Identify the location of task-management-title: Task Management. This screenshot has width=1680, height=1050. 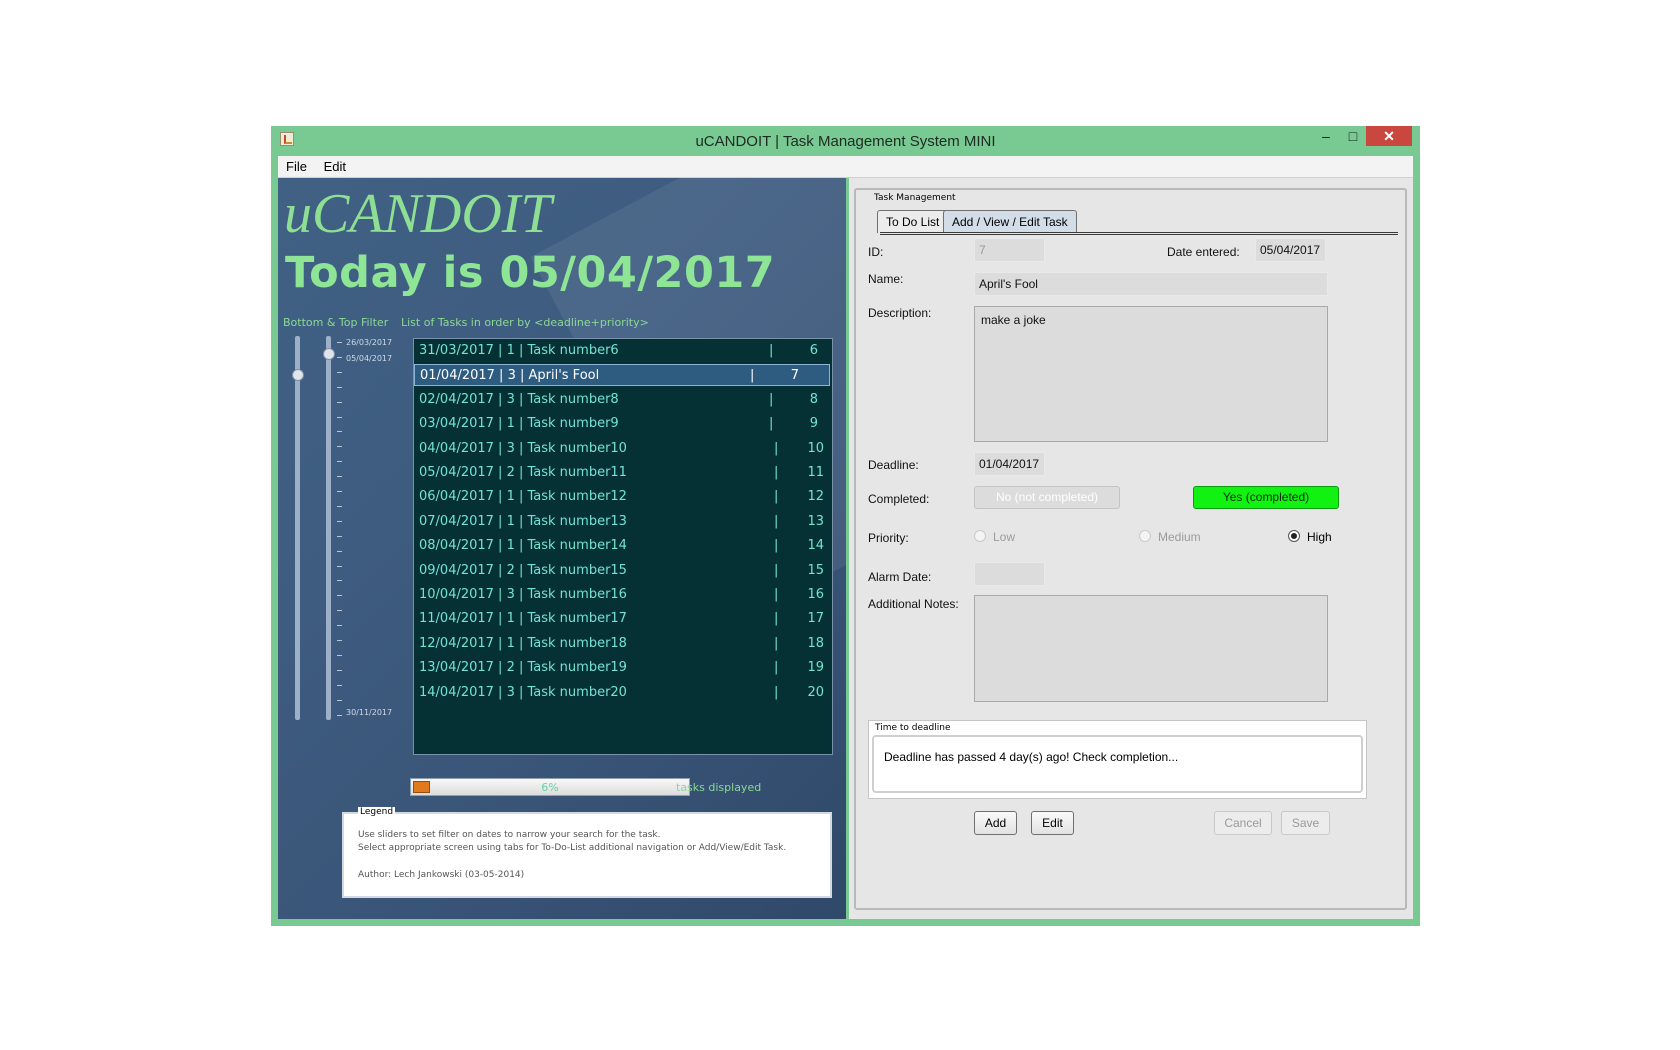
(915, 198).